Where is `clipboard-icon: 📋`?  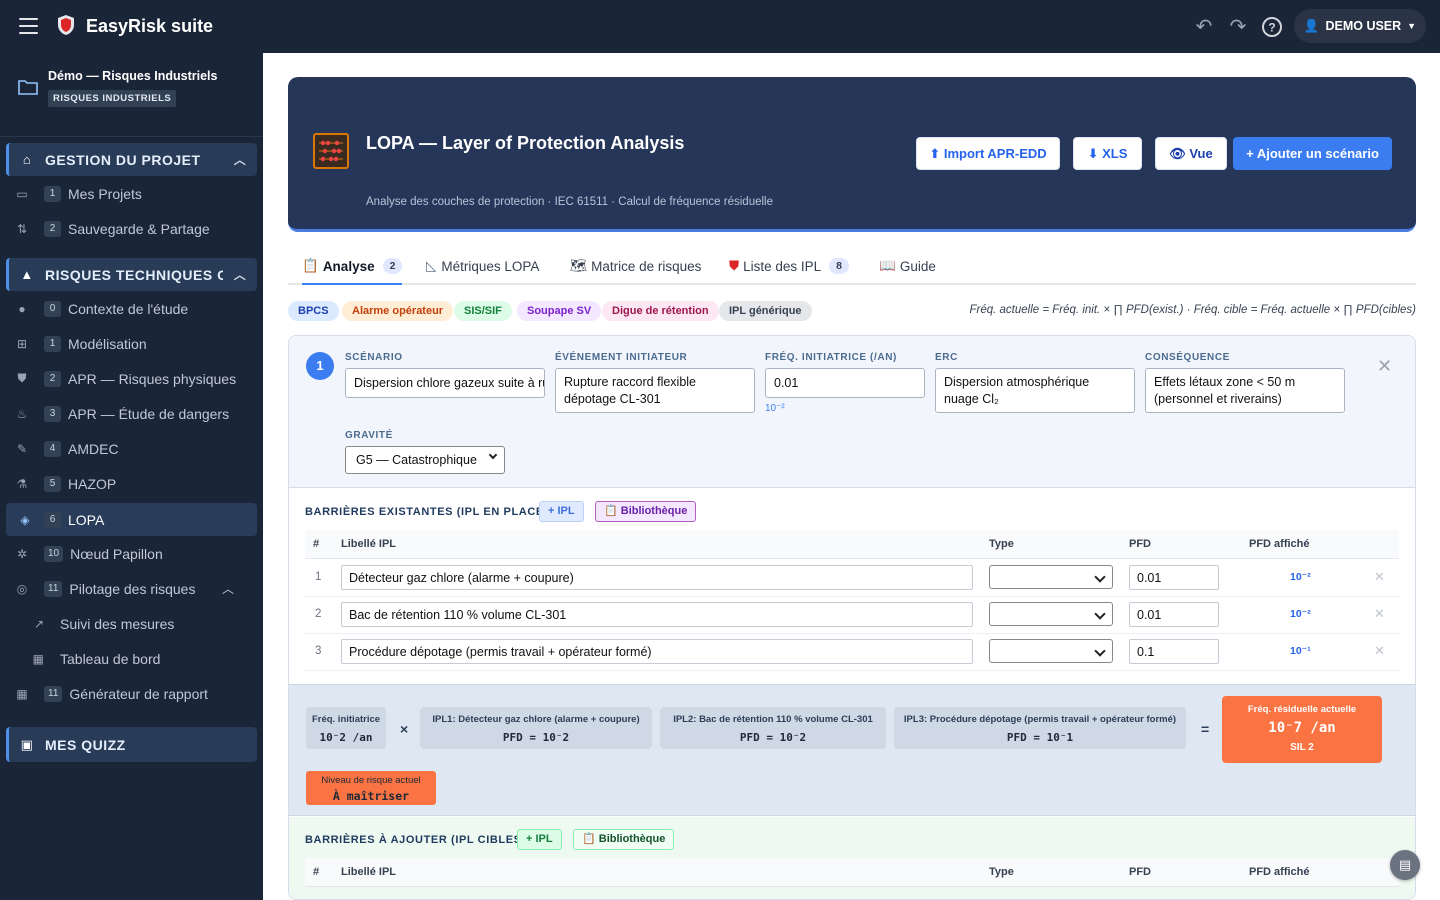
clipboard-icon: 📋 is located at coordinates (310, 265).